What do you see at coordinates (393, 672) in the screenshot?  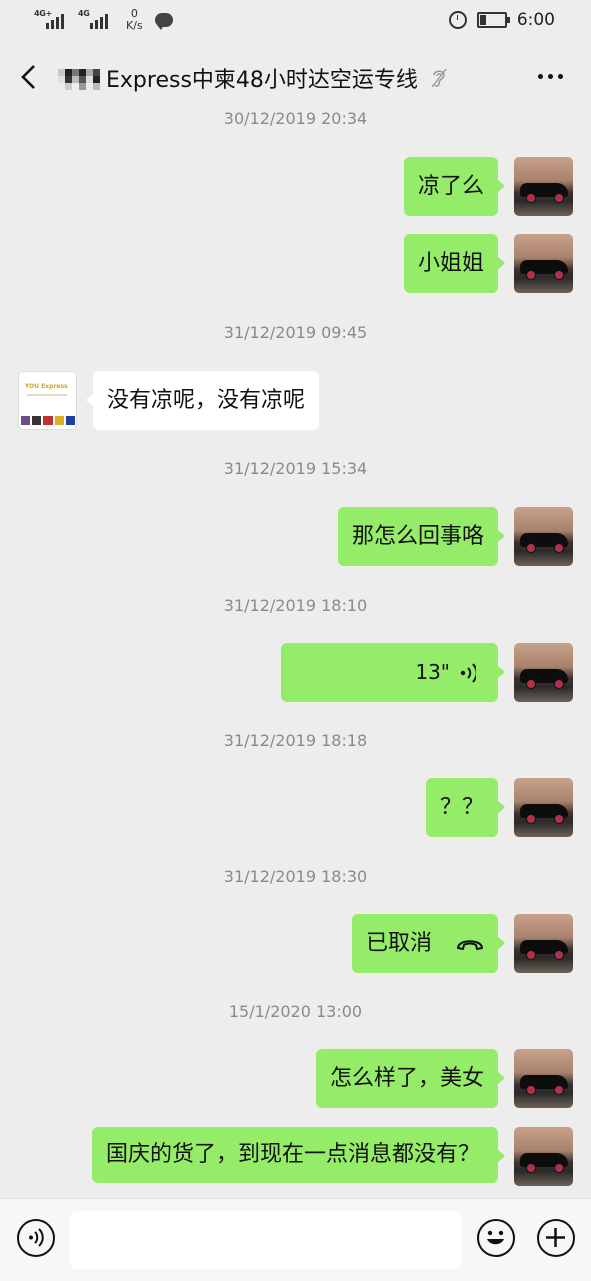 I see `voice-message-bubble: 13"` at bounding box center [393, 672].